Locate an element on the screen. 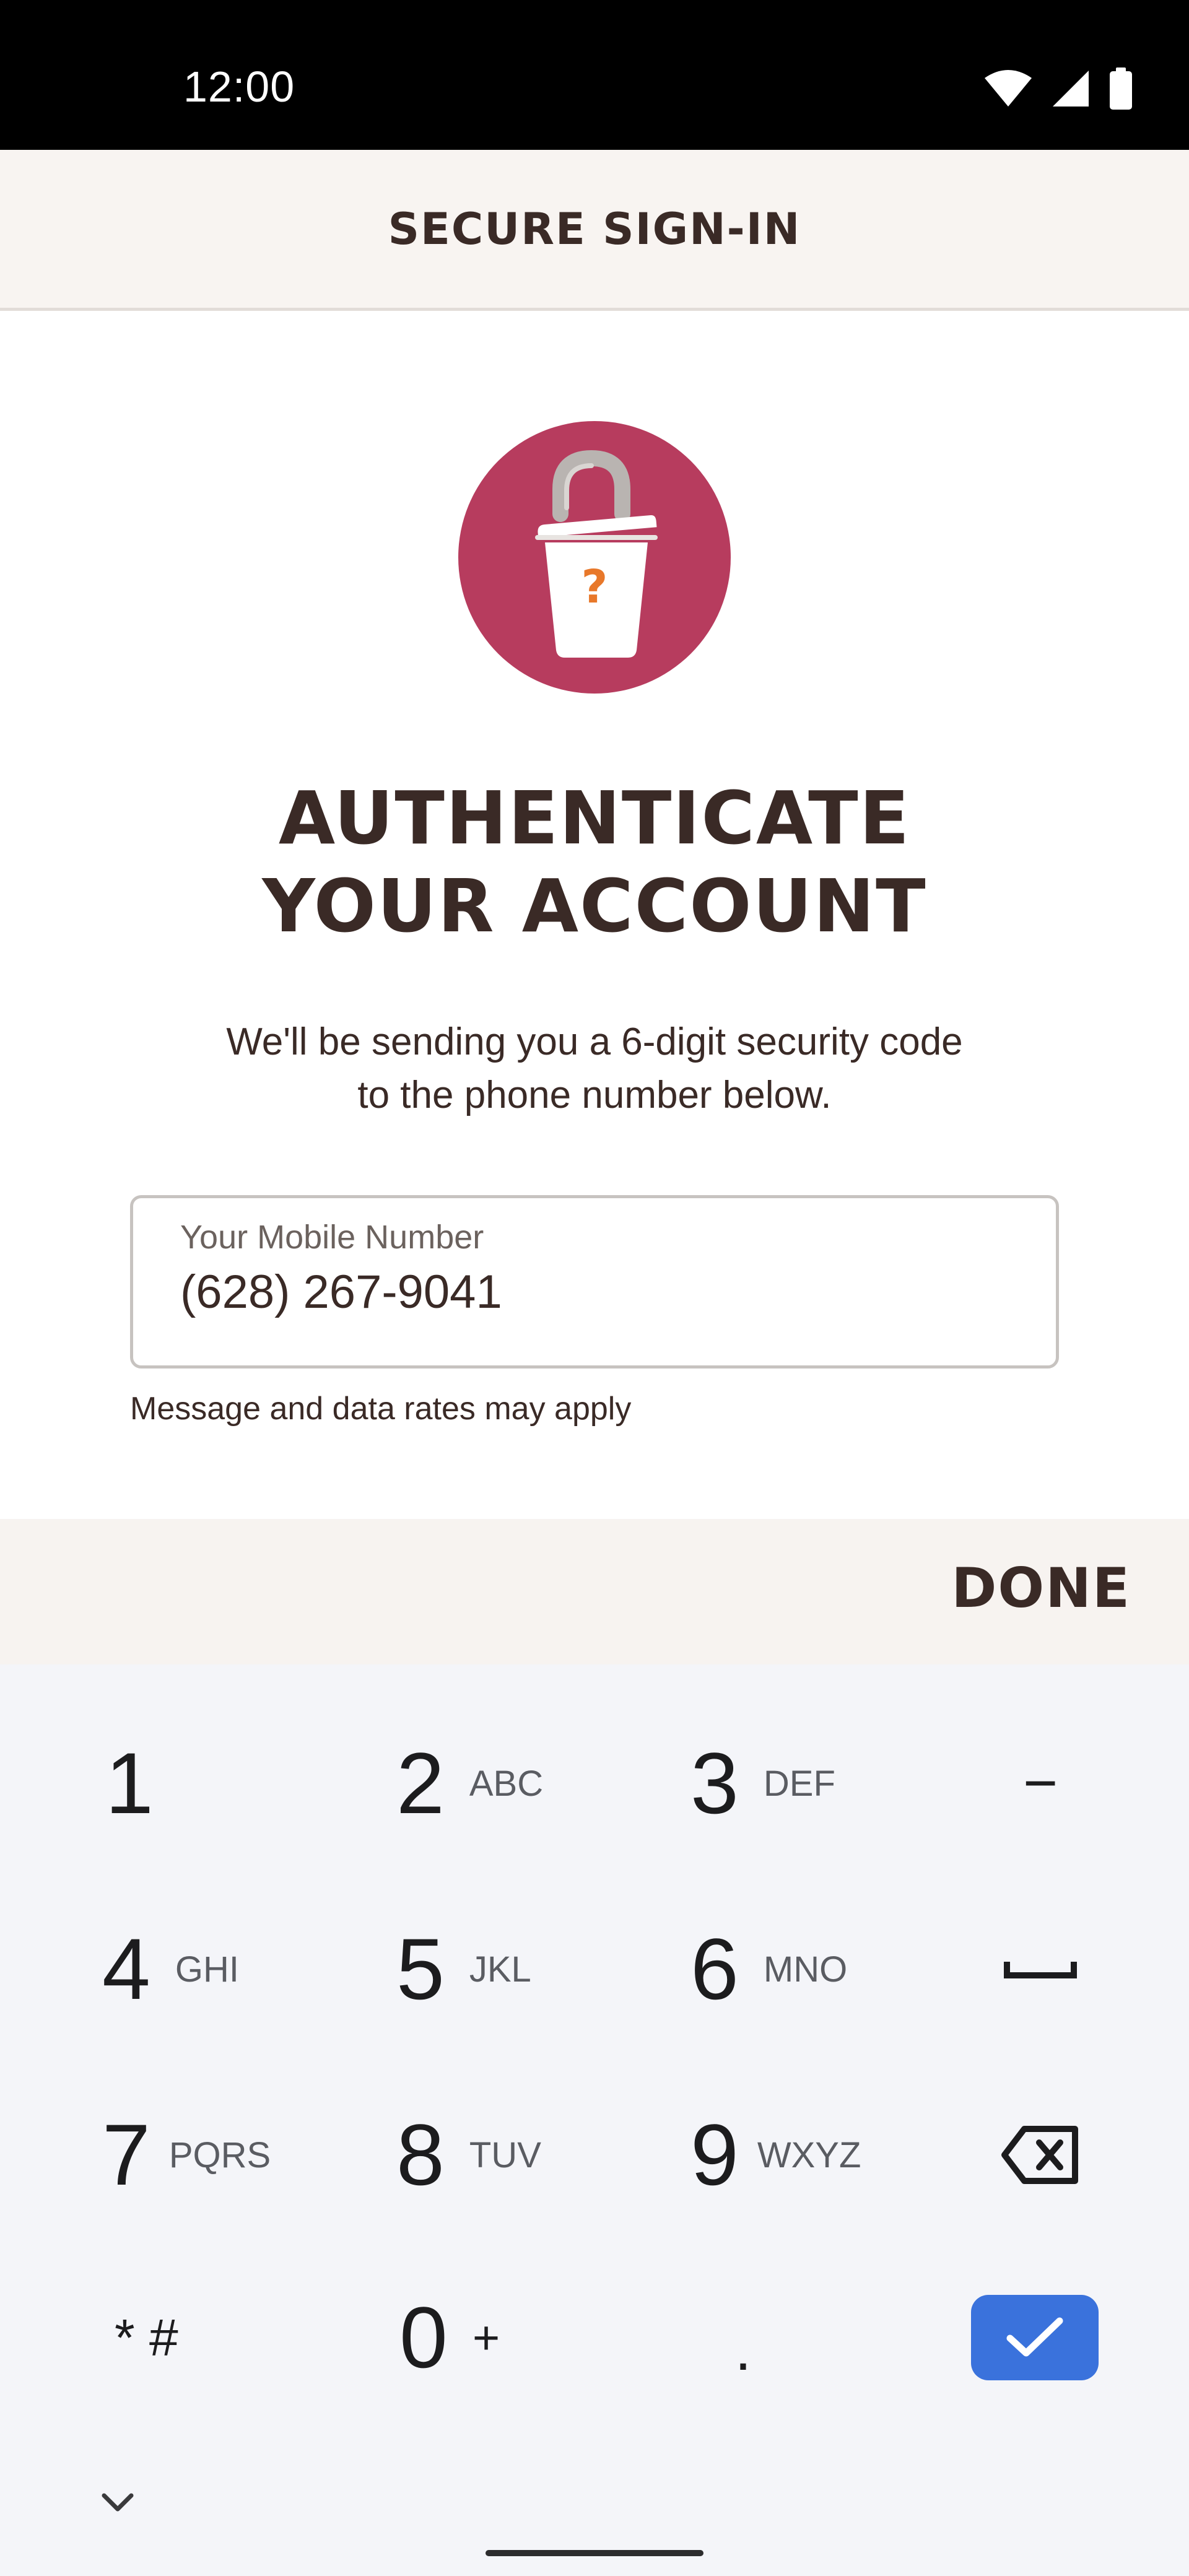  collapse-keyboard-button is located at coordinates (117, 2501).